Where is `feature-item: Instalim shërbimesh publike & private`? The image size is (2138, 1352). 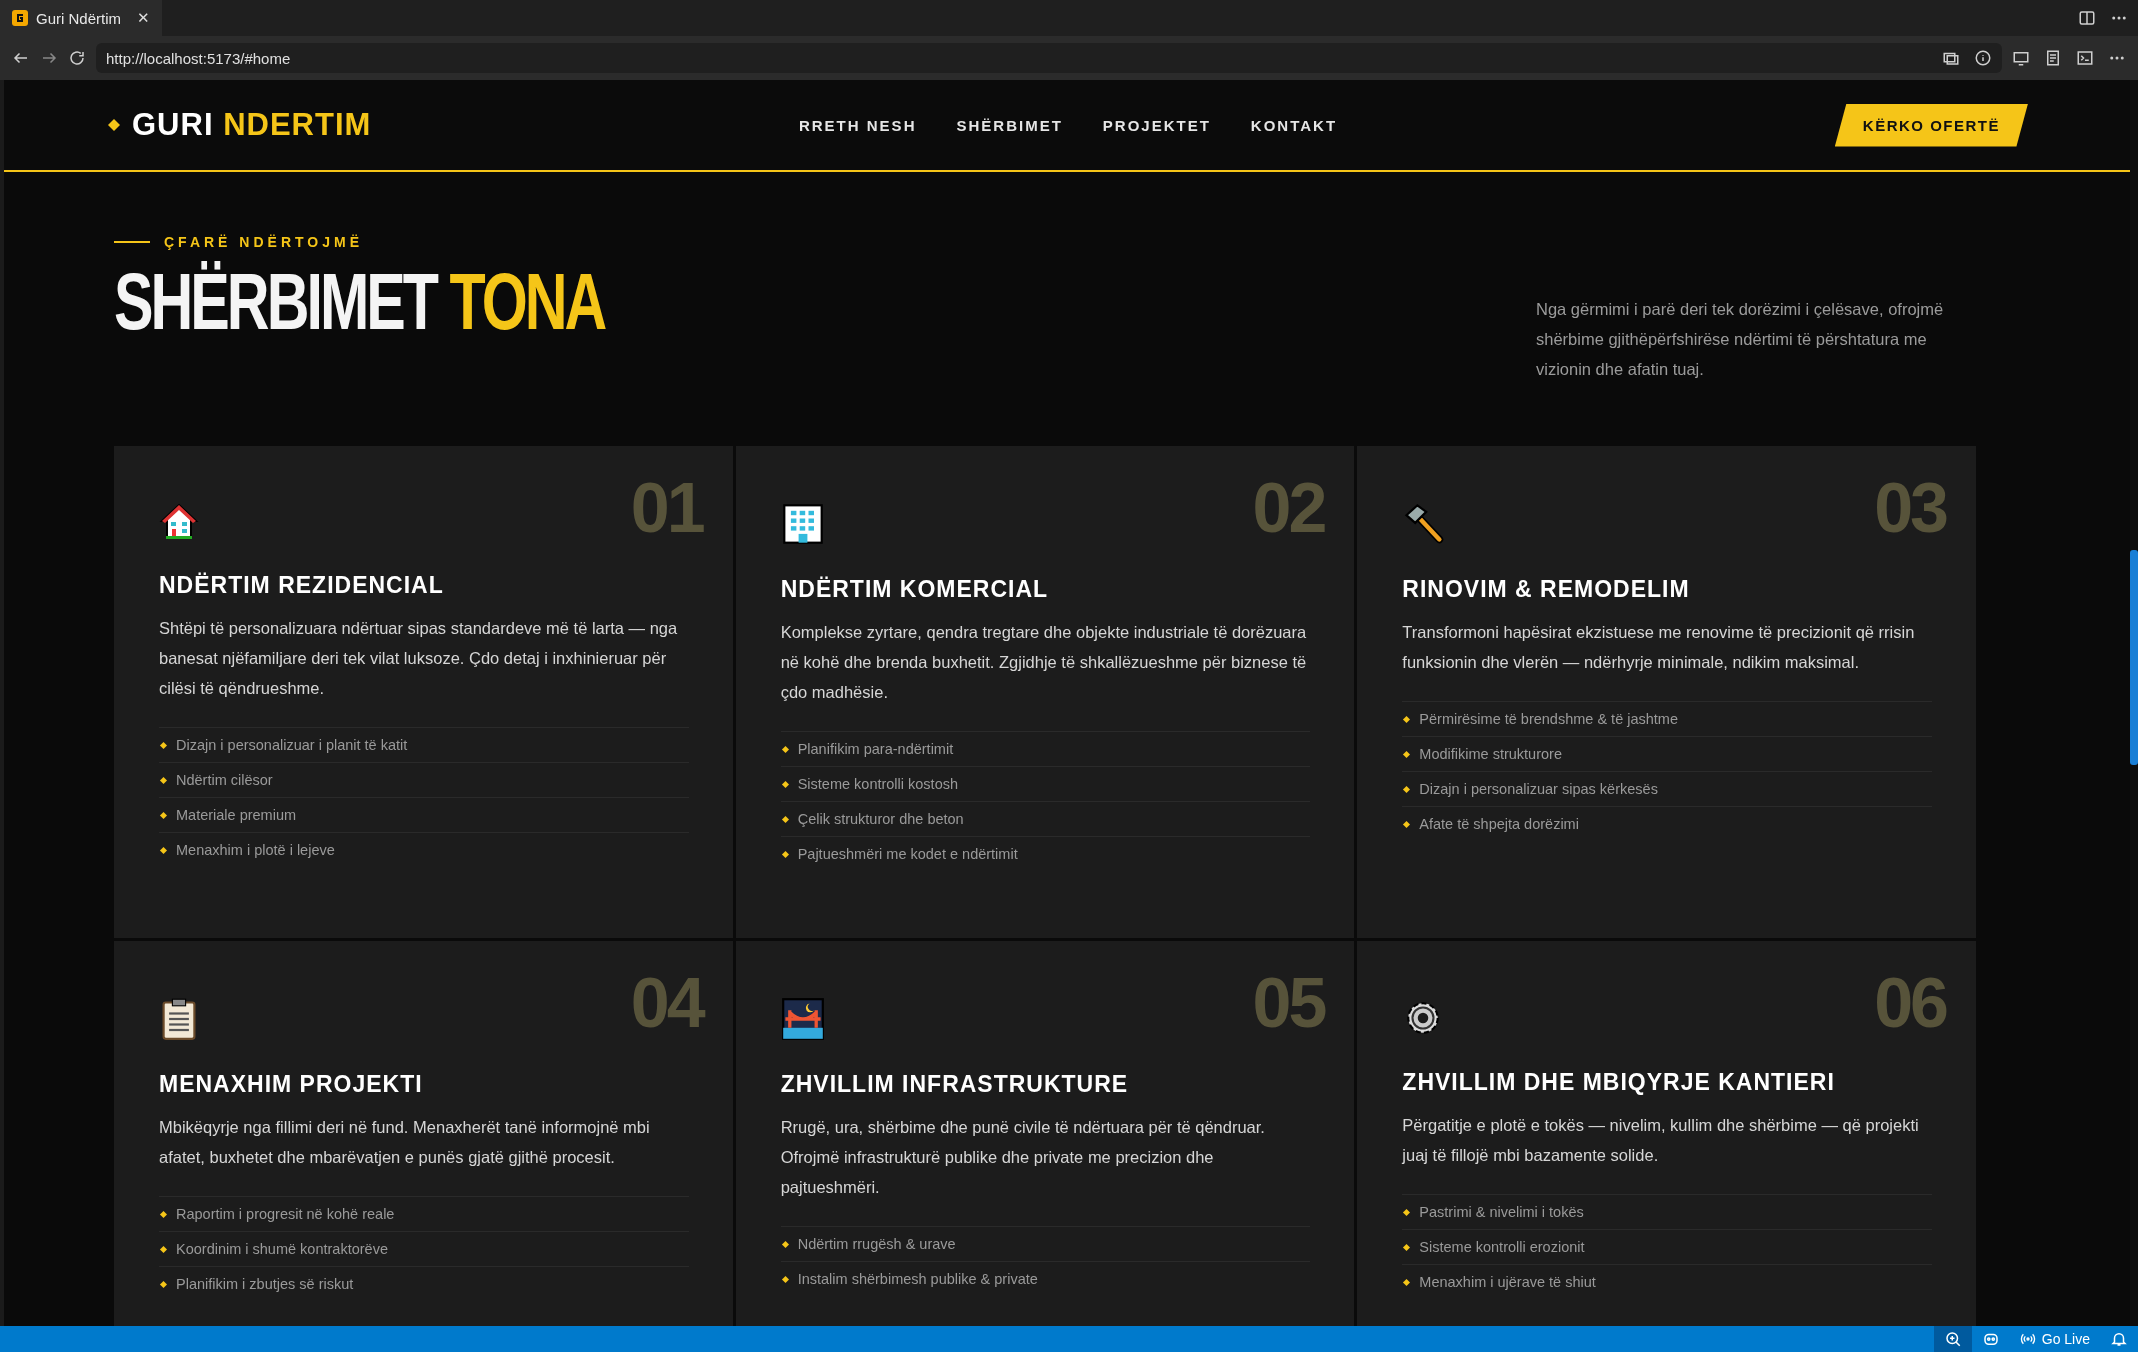
feature-item: Instalim shërbimesh publike & private is located at coordinates (917, 1279).